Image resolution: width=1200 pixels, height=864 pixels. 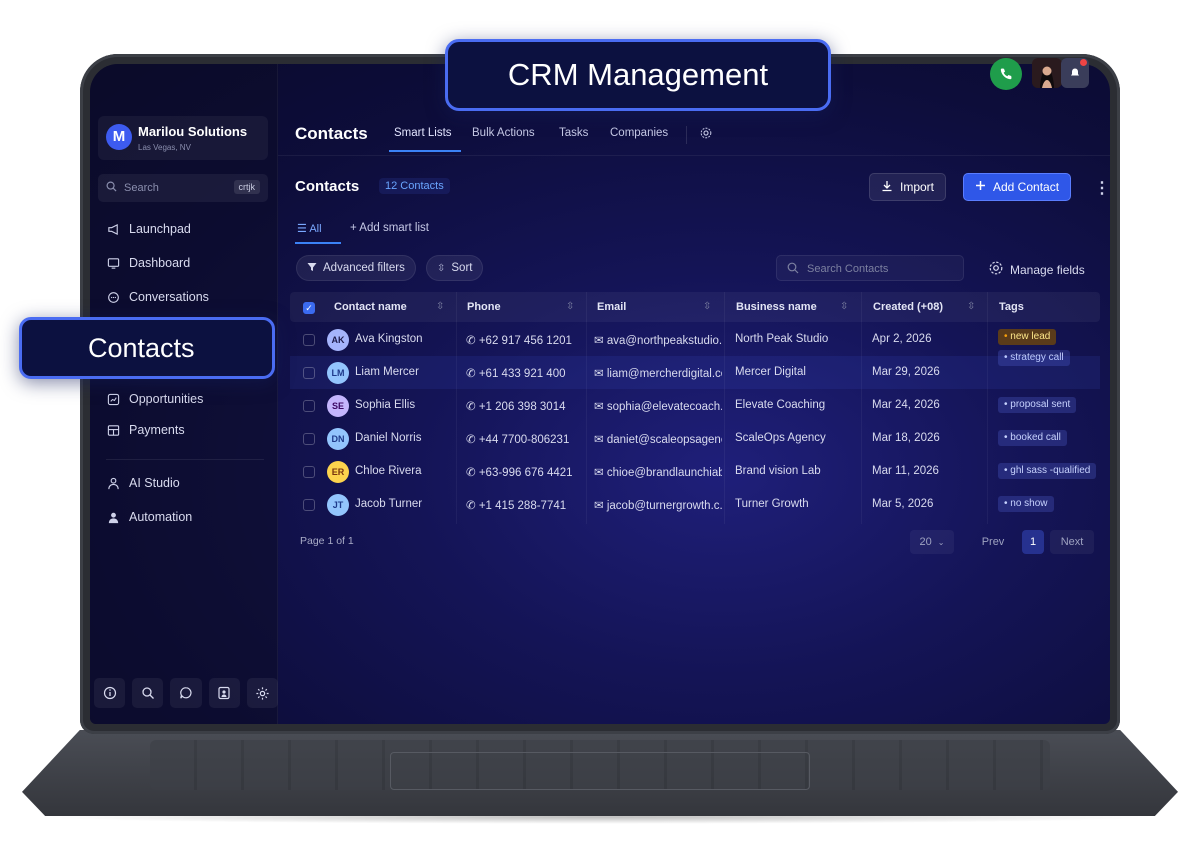 I want to click on search-contacts-input: Search Contacts, so click(x=870, y=268).